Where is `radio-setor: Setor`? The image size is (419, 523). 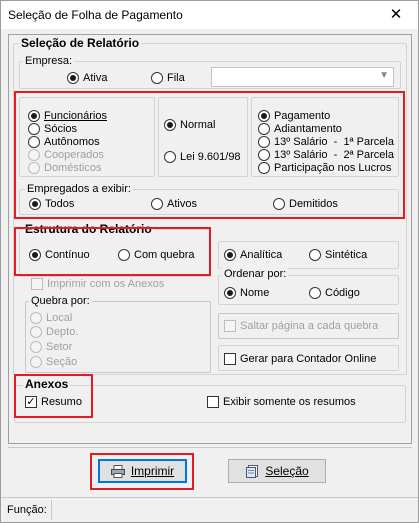
radio-setor: Setor is located at coordinates (51, 347).